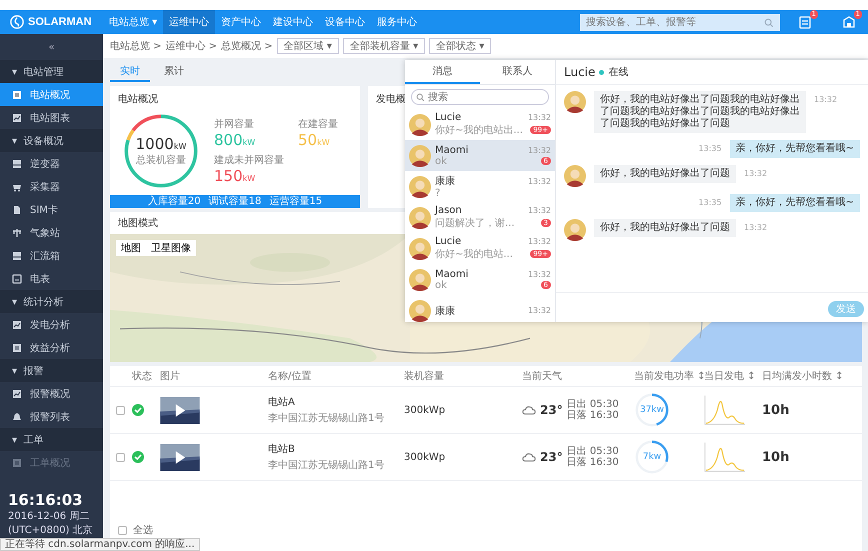 Image resolution: width=868 pixels, height=551 pixels. I want to click on sidebar-item: 报警概况, so click(50, 393).